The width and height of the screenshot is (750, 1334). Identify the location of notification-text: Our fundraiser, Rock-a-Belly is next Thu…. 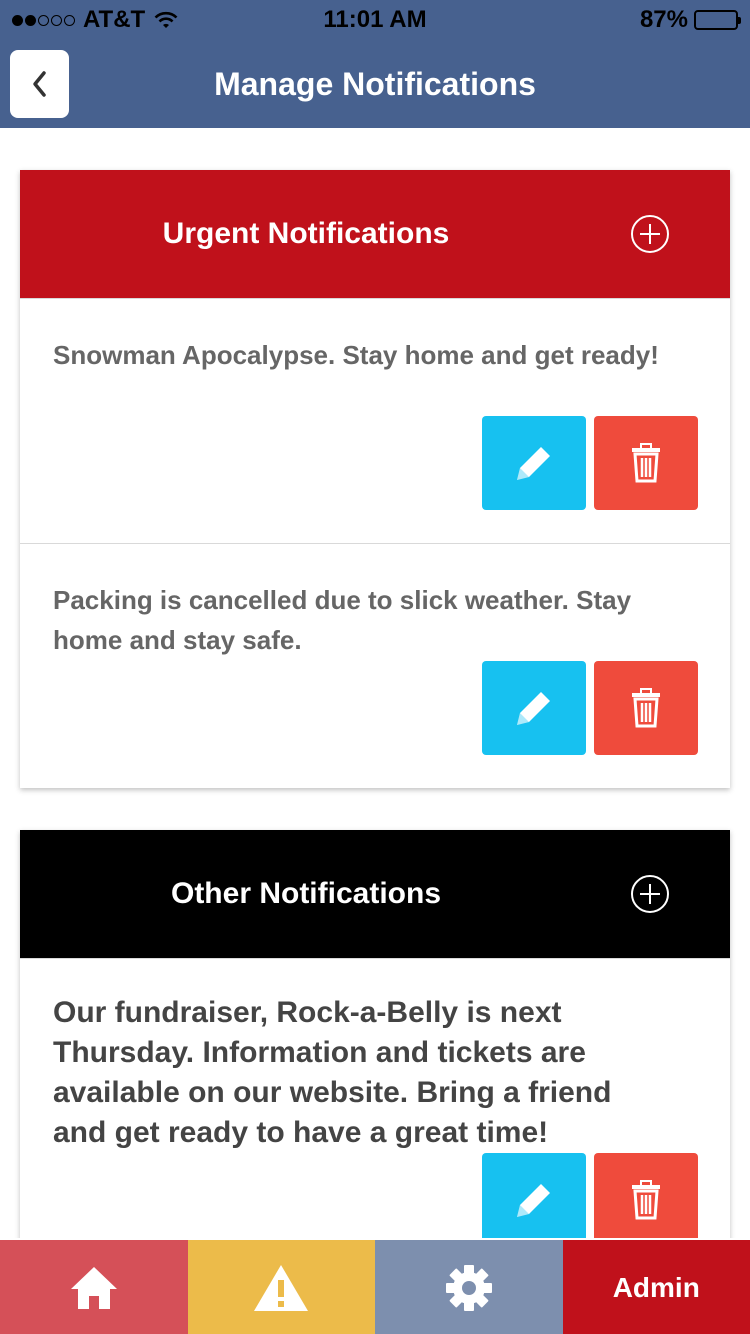
(332, 1072).